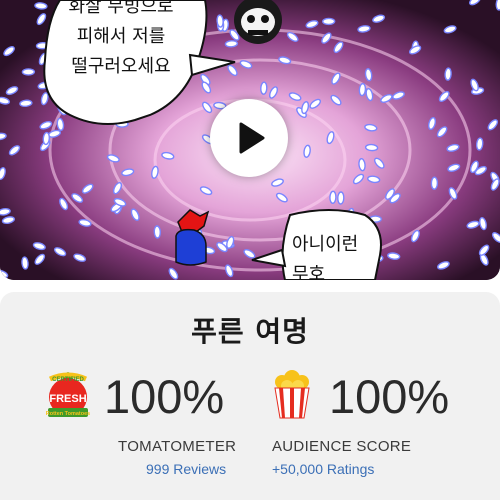 Image resolution: width=500 pixels, height=500 pixels. Describe the element at coordinates (323, 469) in the screenshot. I see `ratings-link: +50,000 Ratings` at that location.